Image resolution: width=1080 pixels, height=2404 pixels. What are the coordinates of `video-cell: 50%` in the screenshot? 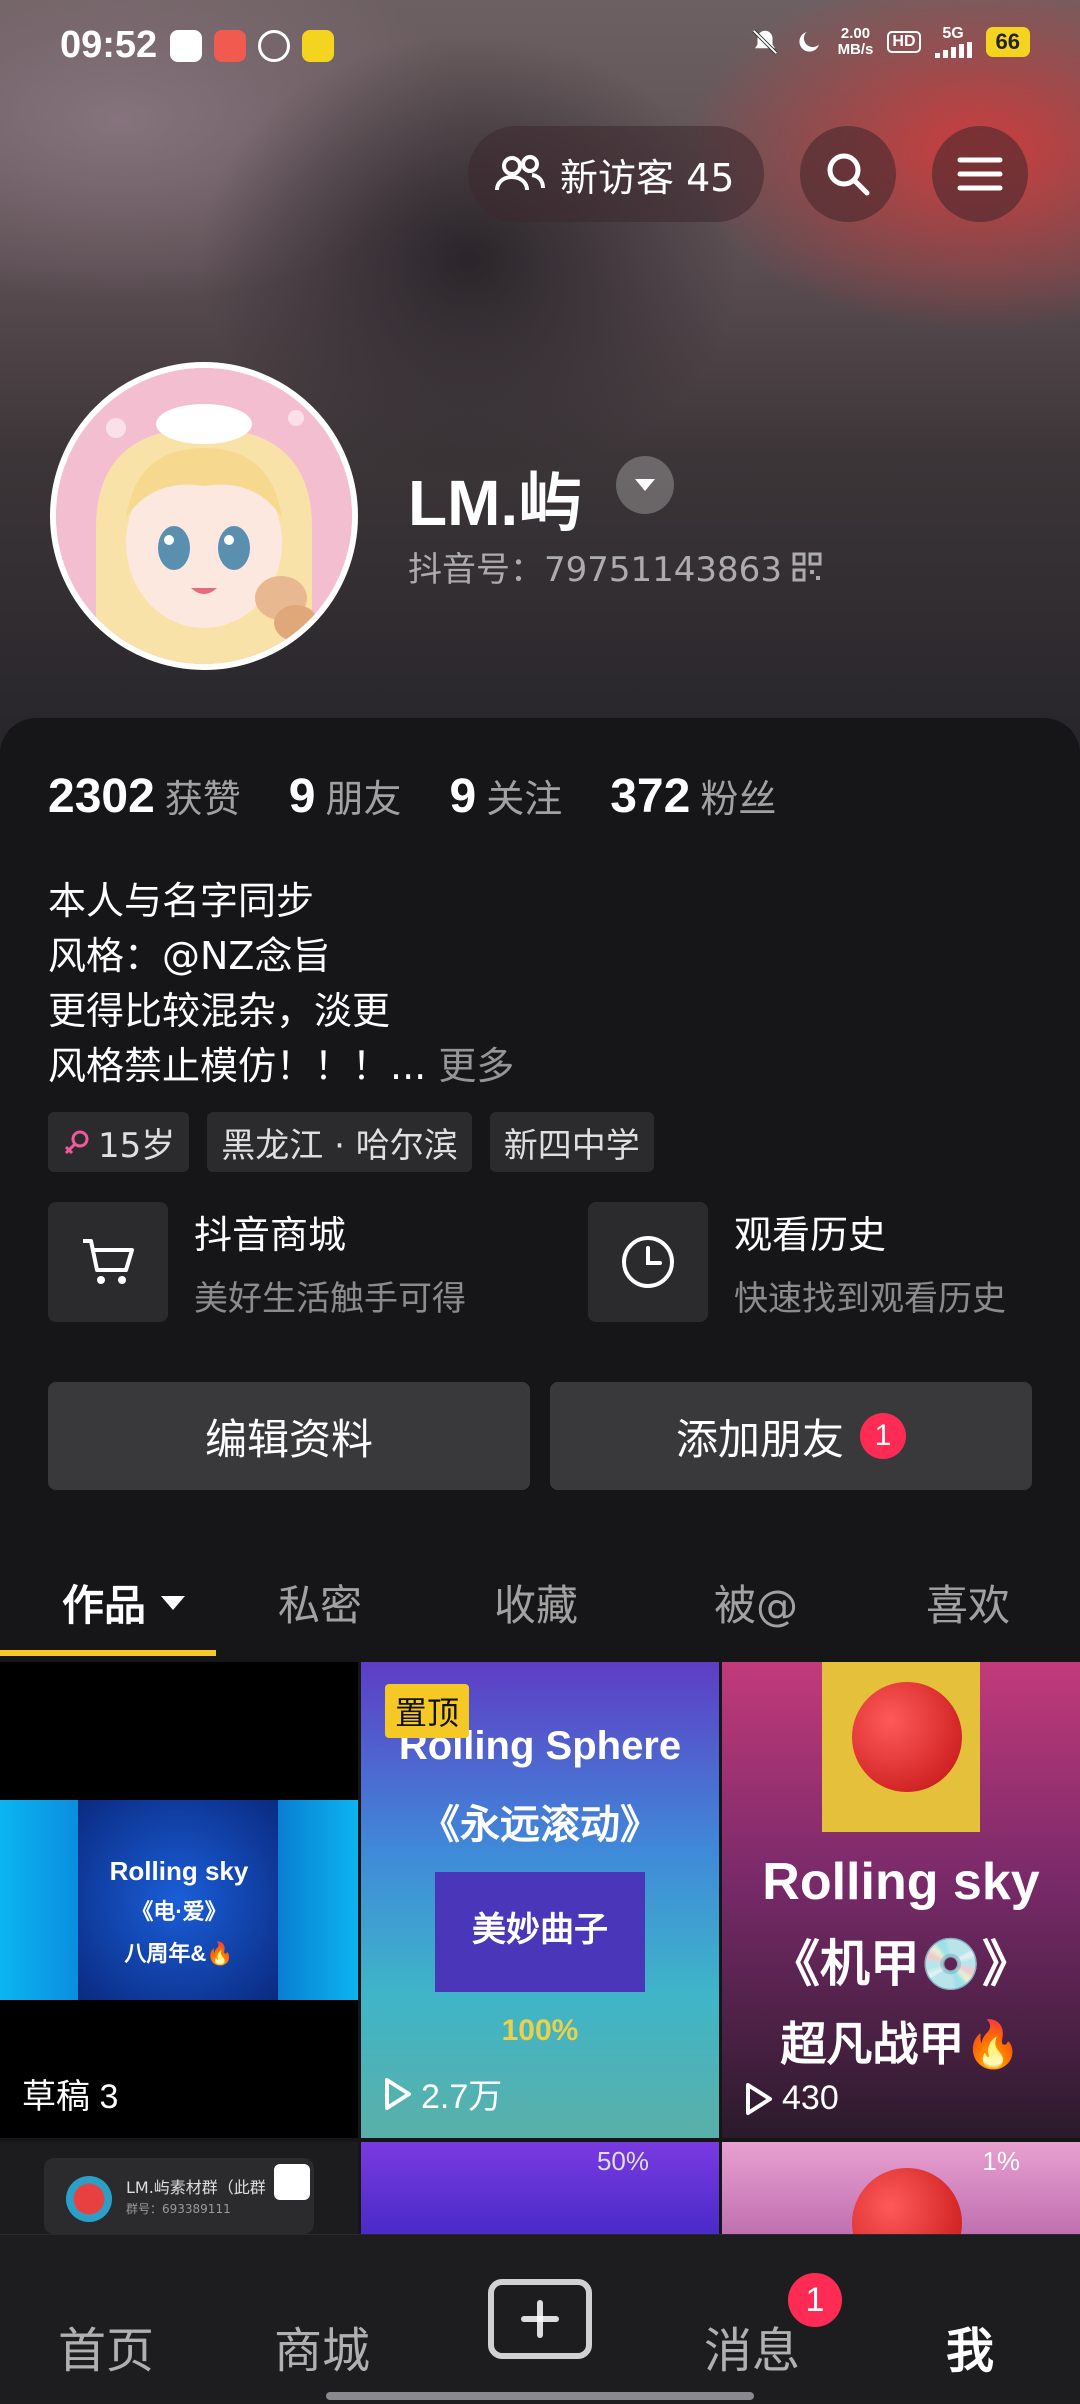 It's located at (540, 2188).